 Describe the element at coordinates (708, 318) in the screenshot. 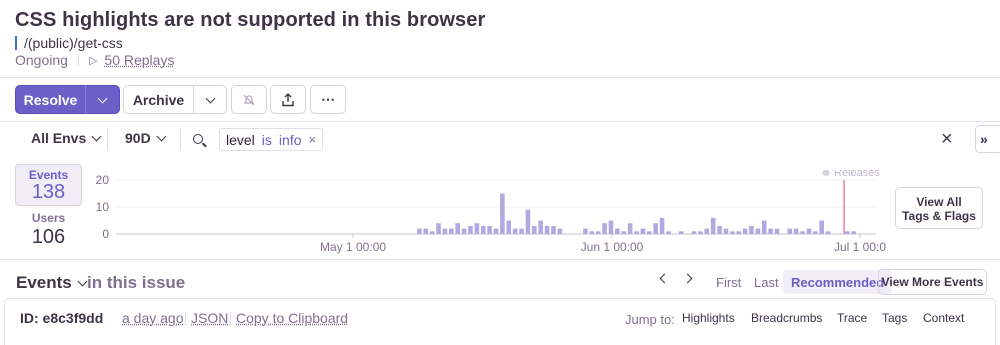

I see `jump-link-highlights: Highlights` at that location.